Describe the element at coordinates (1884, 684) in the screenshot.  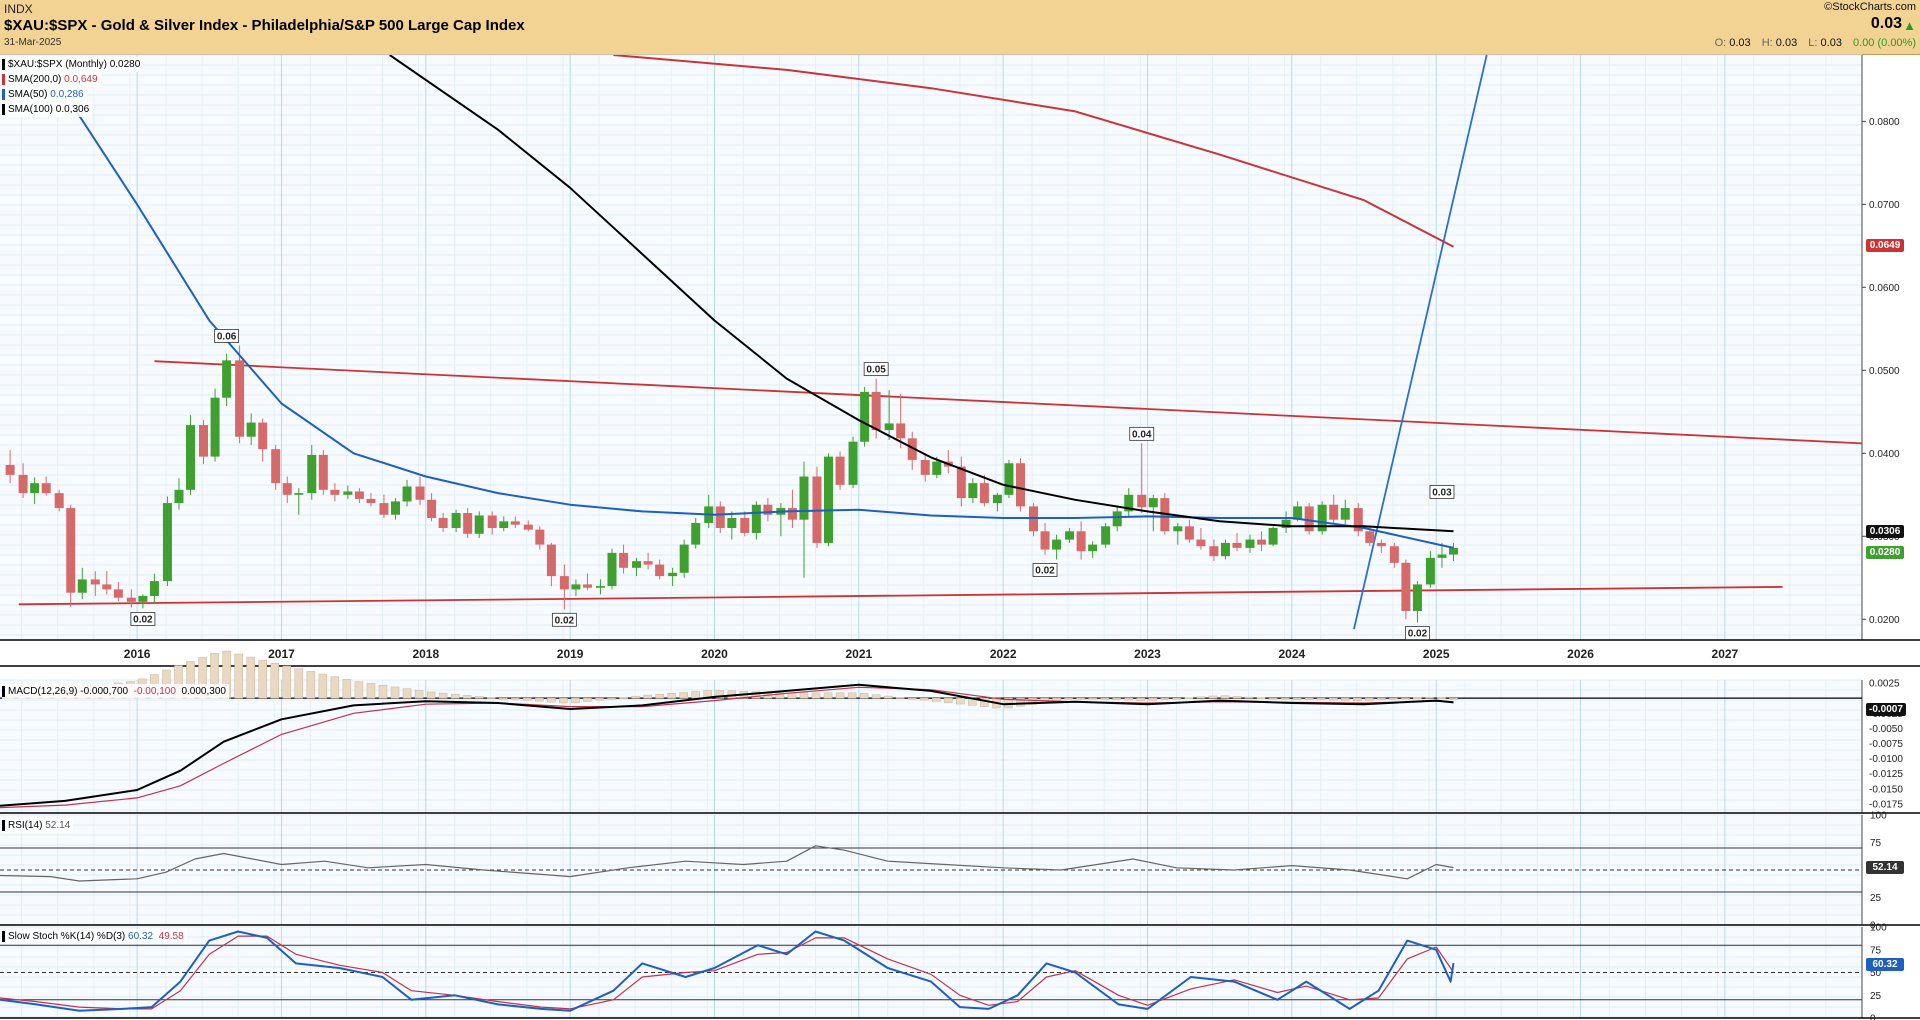
I see `macd-y-tick-label: 0.0025` at that location.